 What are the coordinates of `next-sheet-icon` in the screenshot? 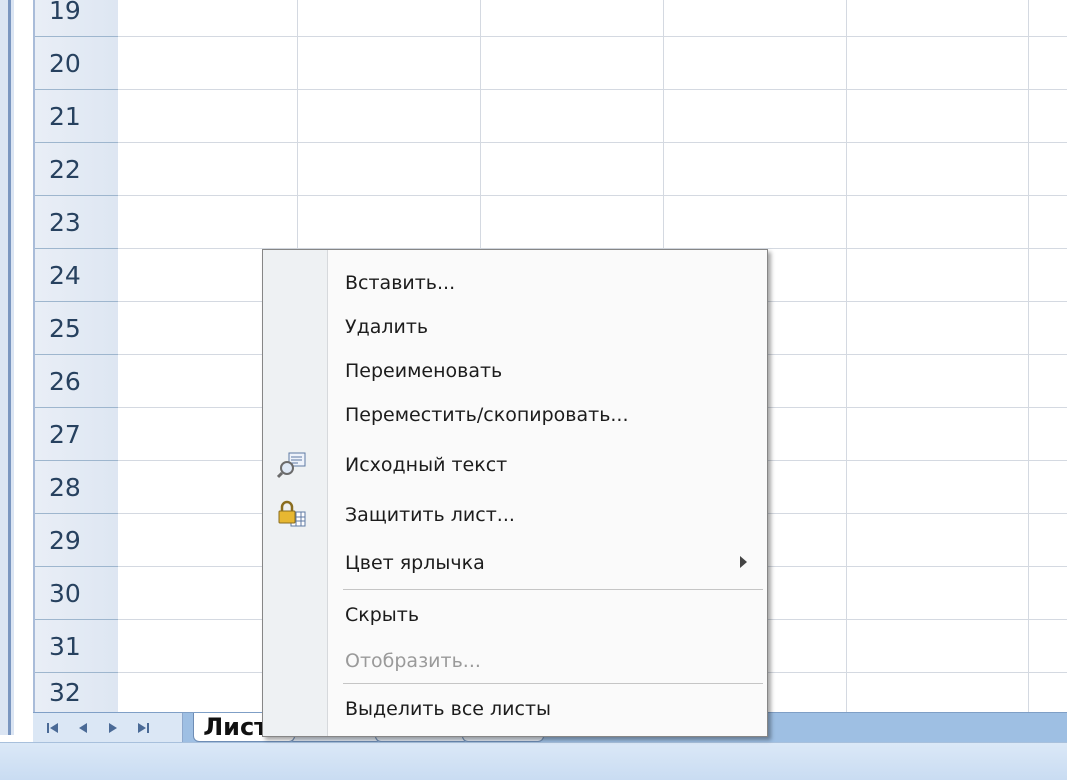 It's located at (113, 728).